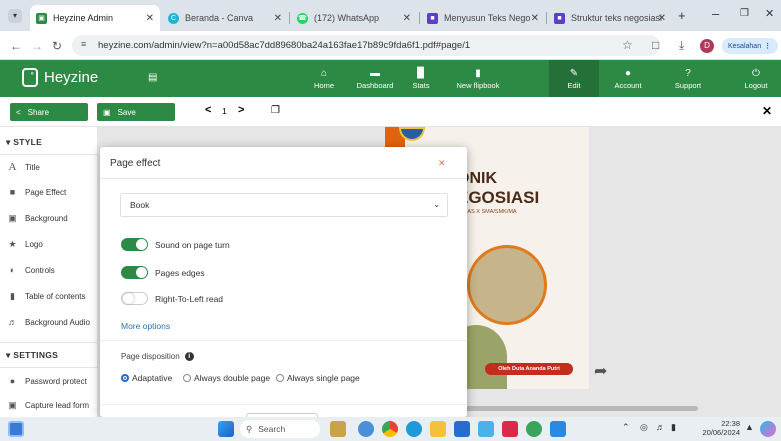  I want to click on radio-label: Always single page, so click(323, 378).